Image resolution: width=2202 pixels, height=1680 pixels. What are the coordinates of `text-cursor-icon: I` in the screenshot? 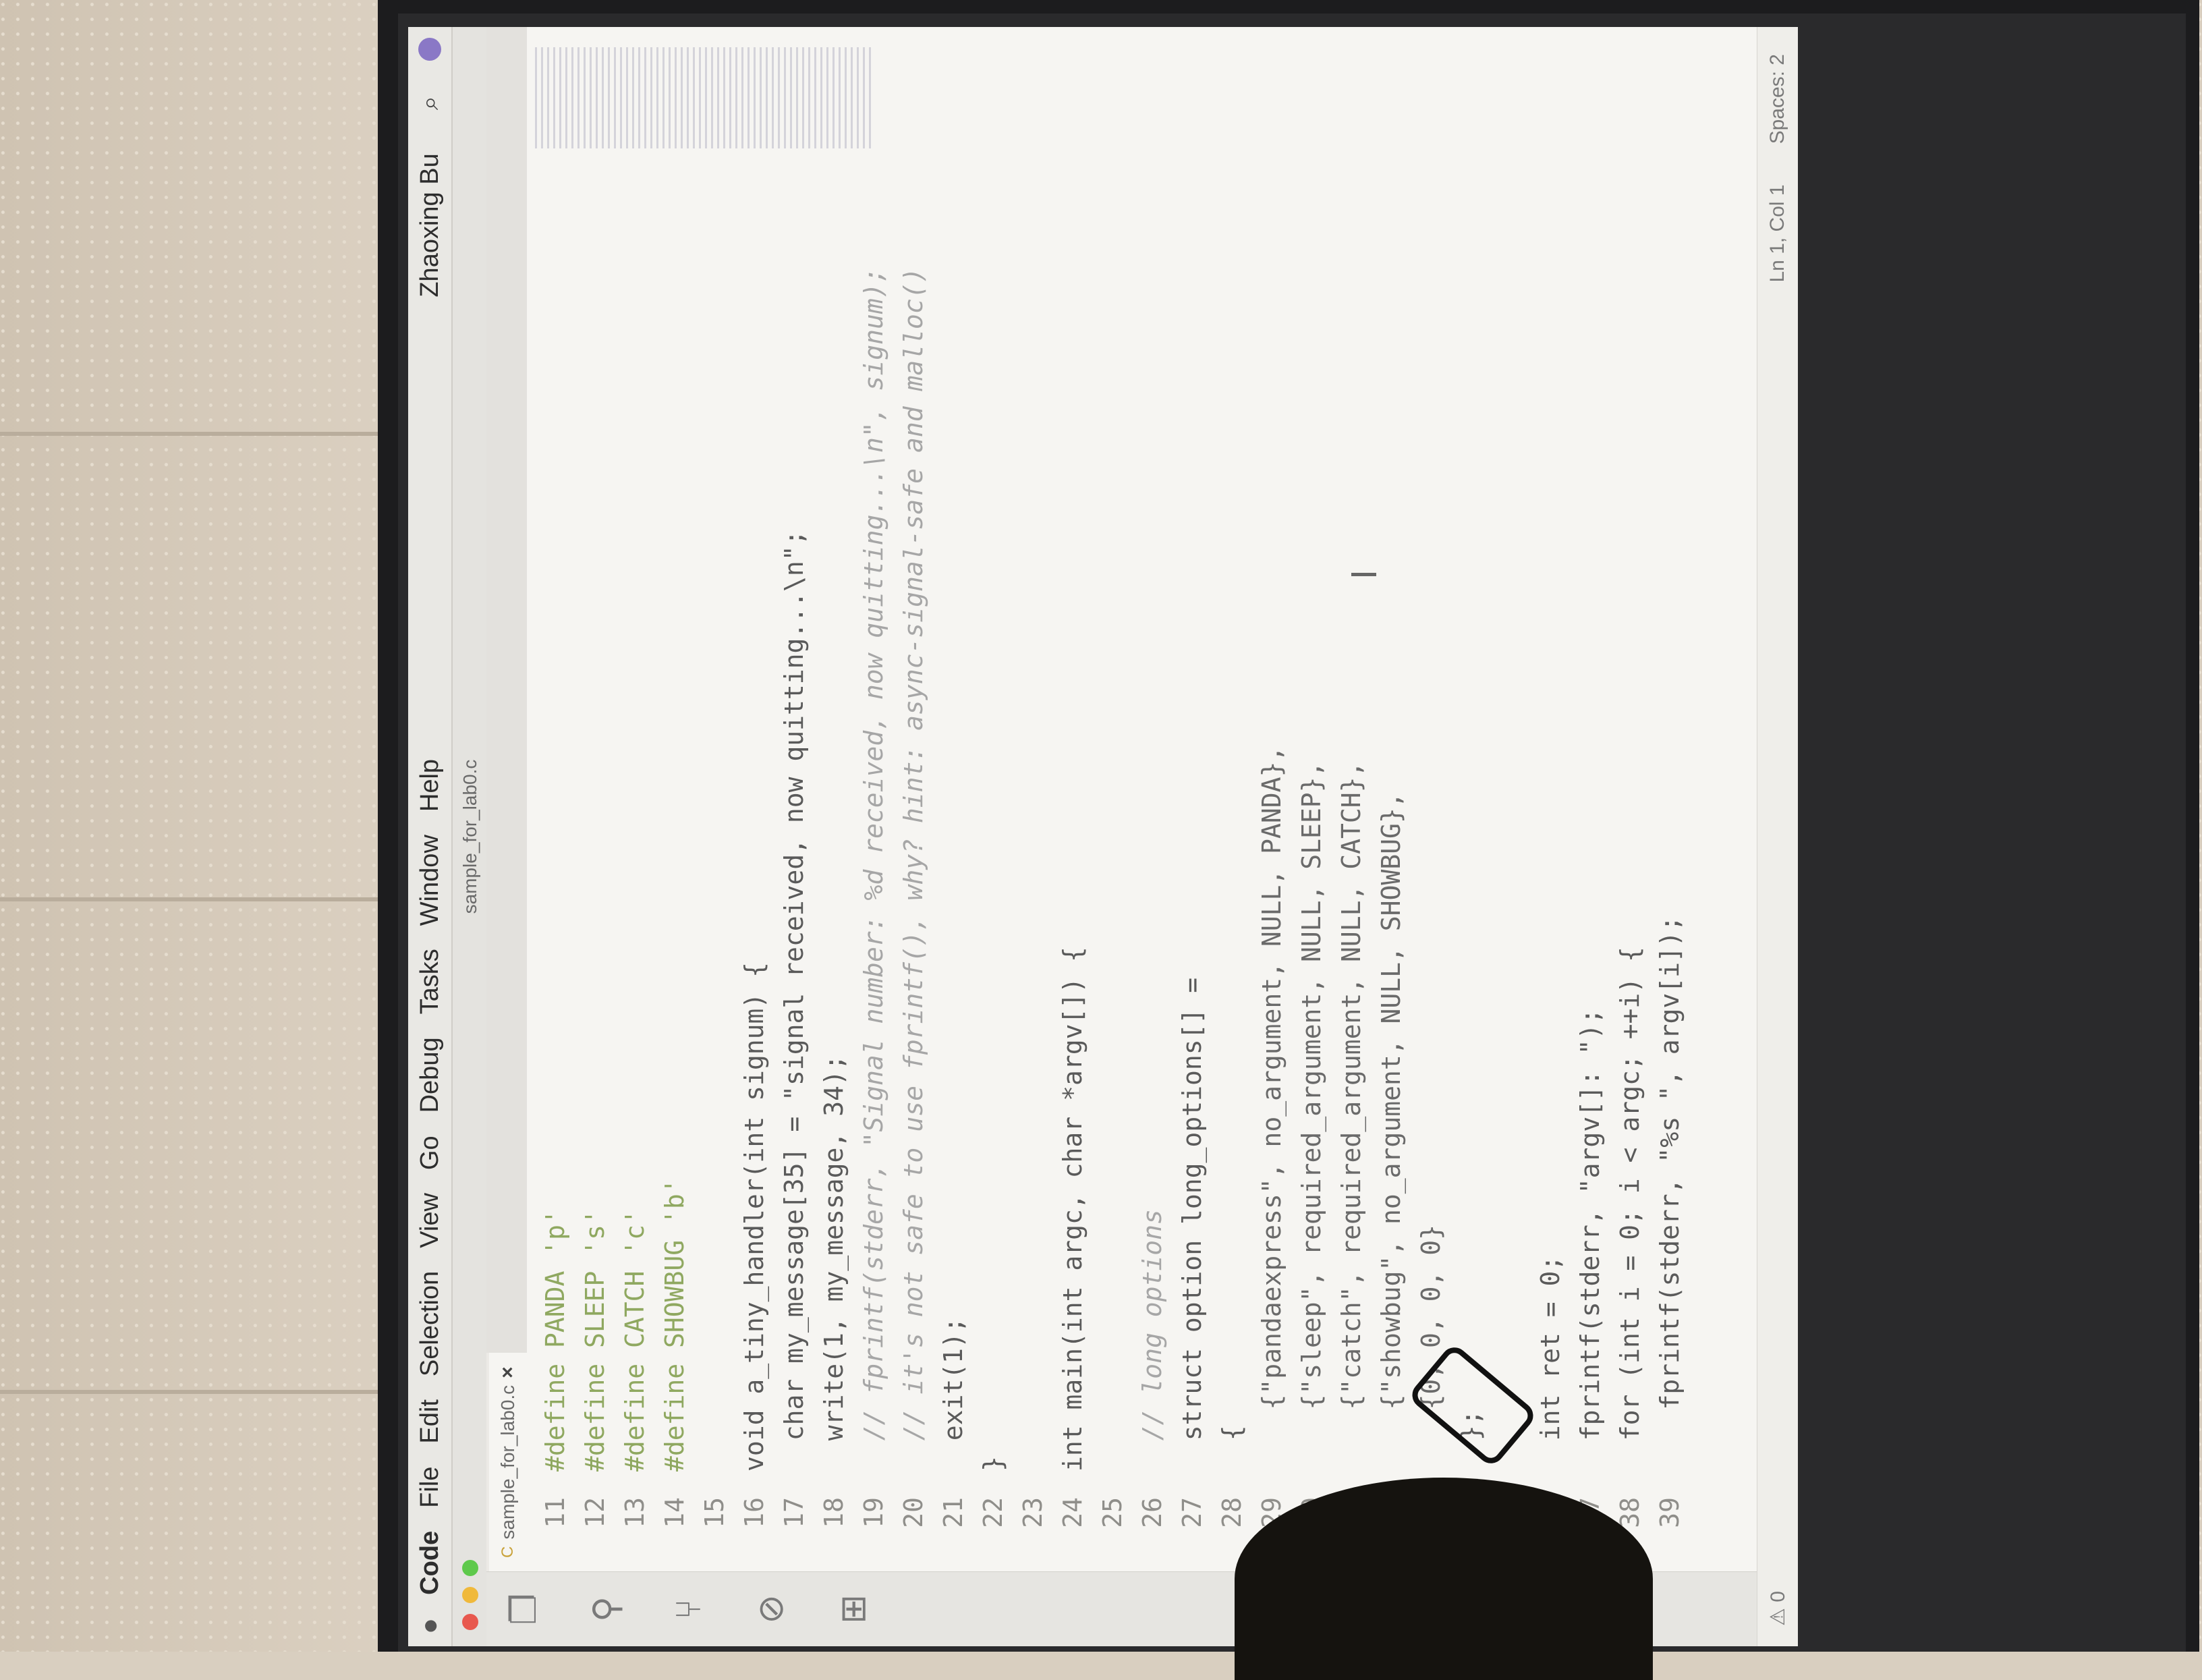 It's located at (1364, 574).